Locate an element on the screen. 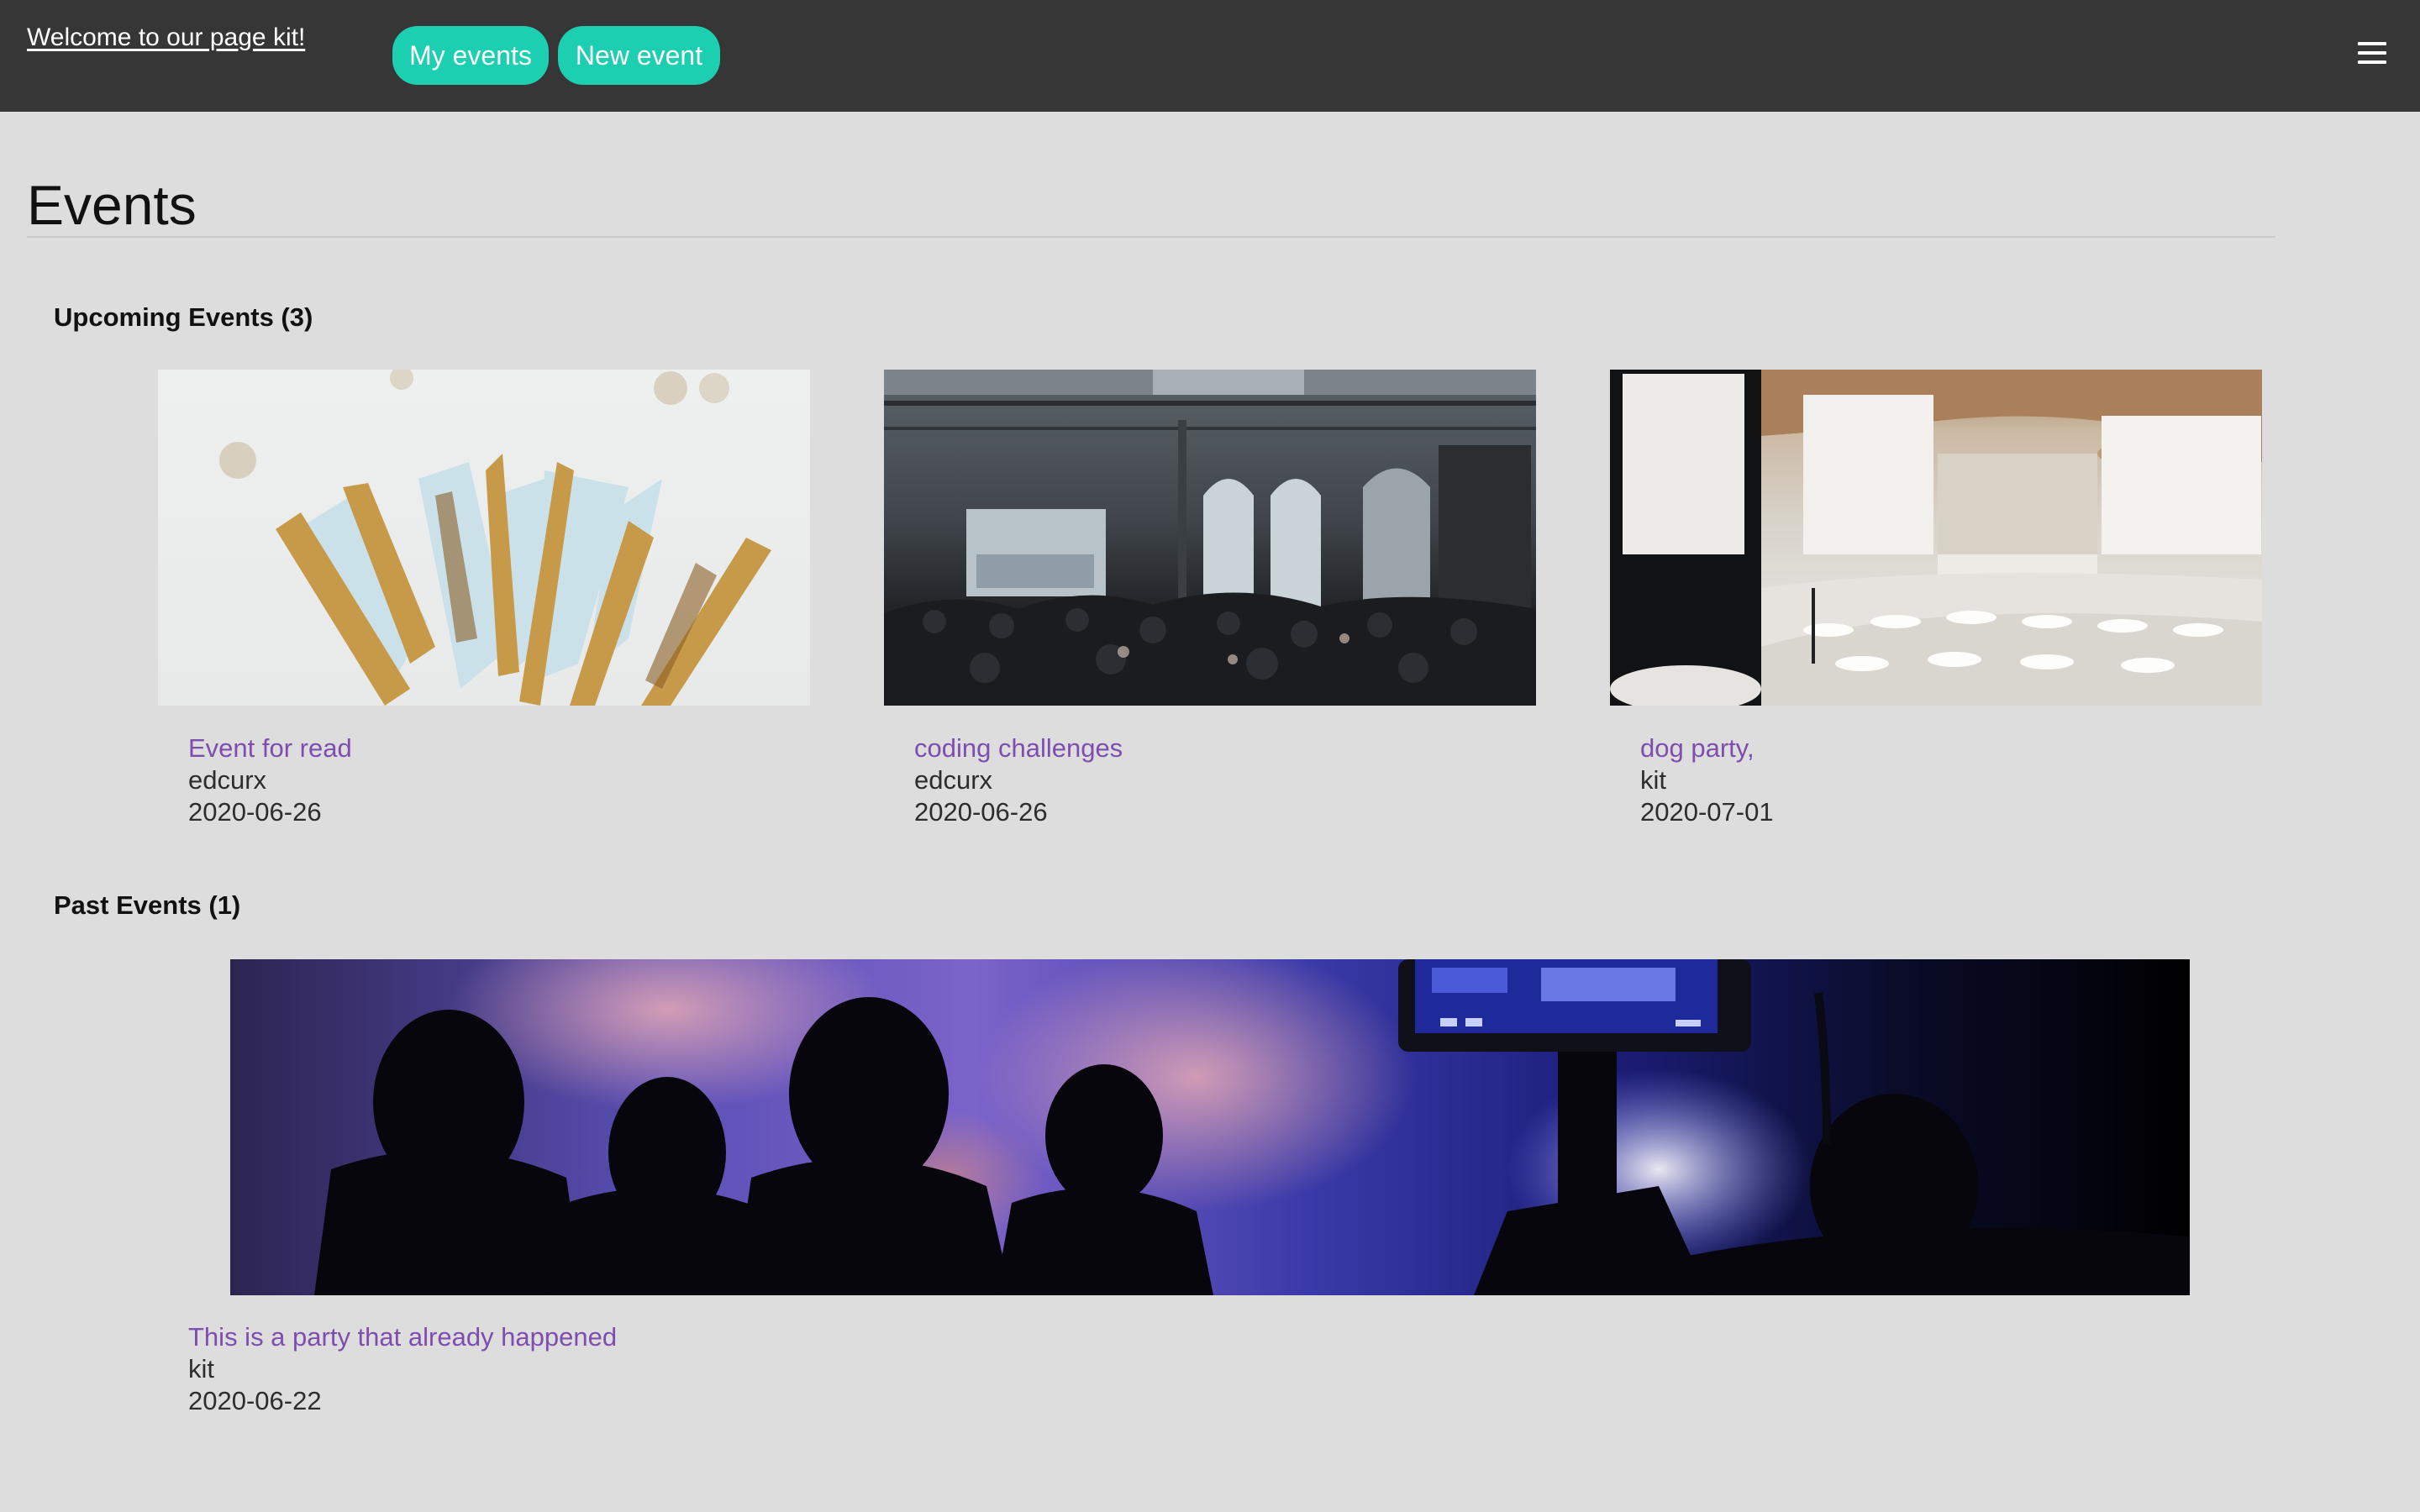 The width and height of the screenshot is (2420, 1512). event-image-streamers is located at coordinates (484, 538).